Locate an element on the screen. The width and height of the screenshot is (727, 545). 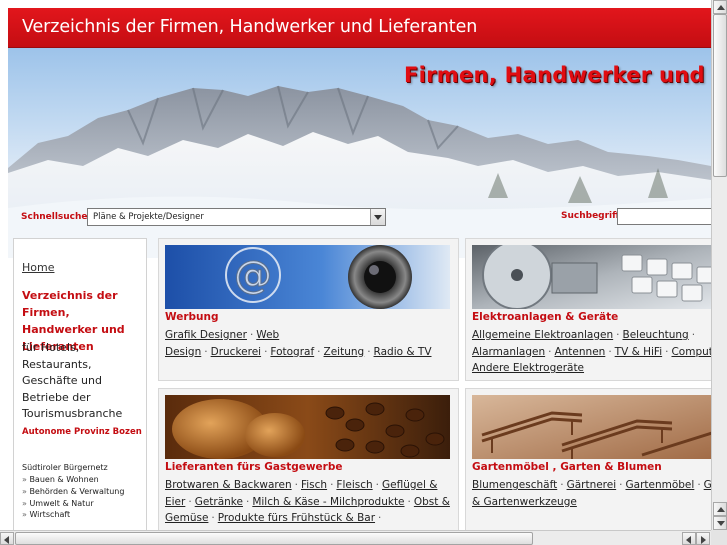
link-fisch: Fisch is located at coordinates (314, 485).